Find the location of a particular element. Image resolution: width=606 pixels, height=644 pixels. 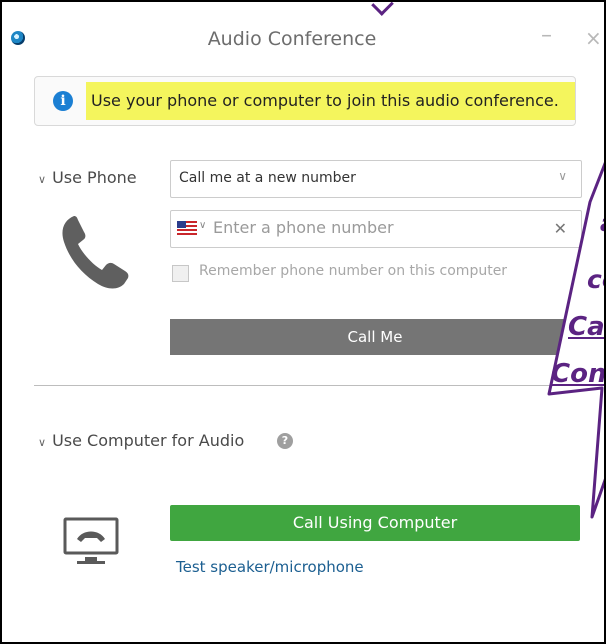

callout-line-4: Con is located at coordinates (578, 374).